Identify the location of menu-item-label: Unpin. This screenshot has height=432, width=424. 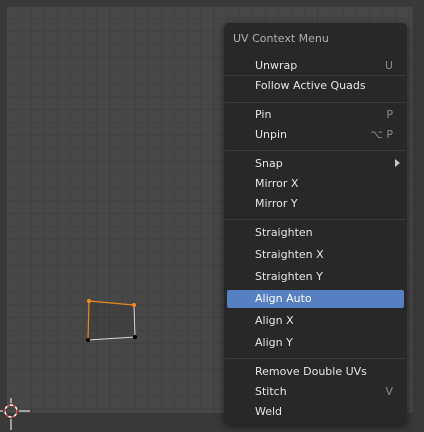
(271, 134).